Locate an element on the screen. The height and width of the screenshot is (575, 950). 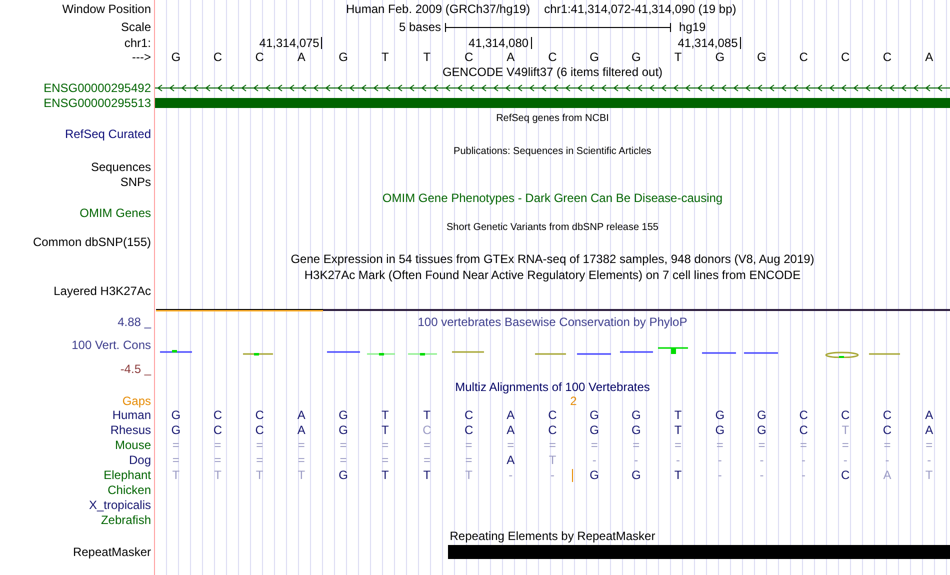
track-label: Chicken is located at coordinates (129, 490).